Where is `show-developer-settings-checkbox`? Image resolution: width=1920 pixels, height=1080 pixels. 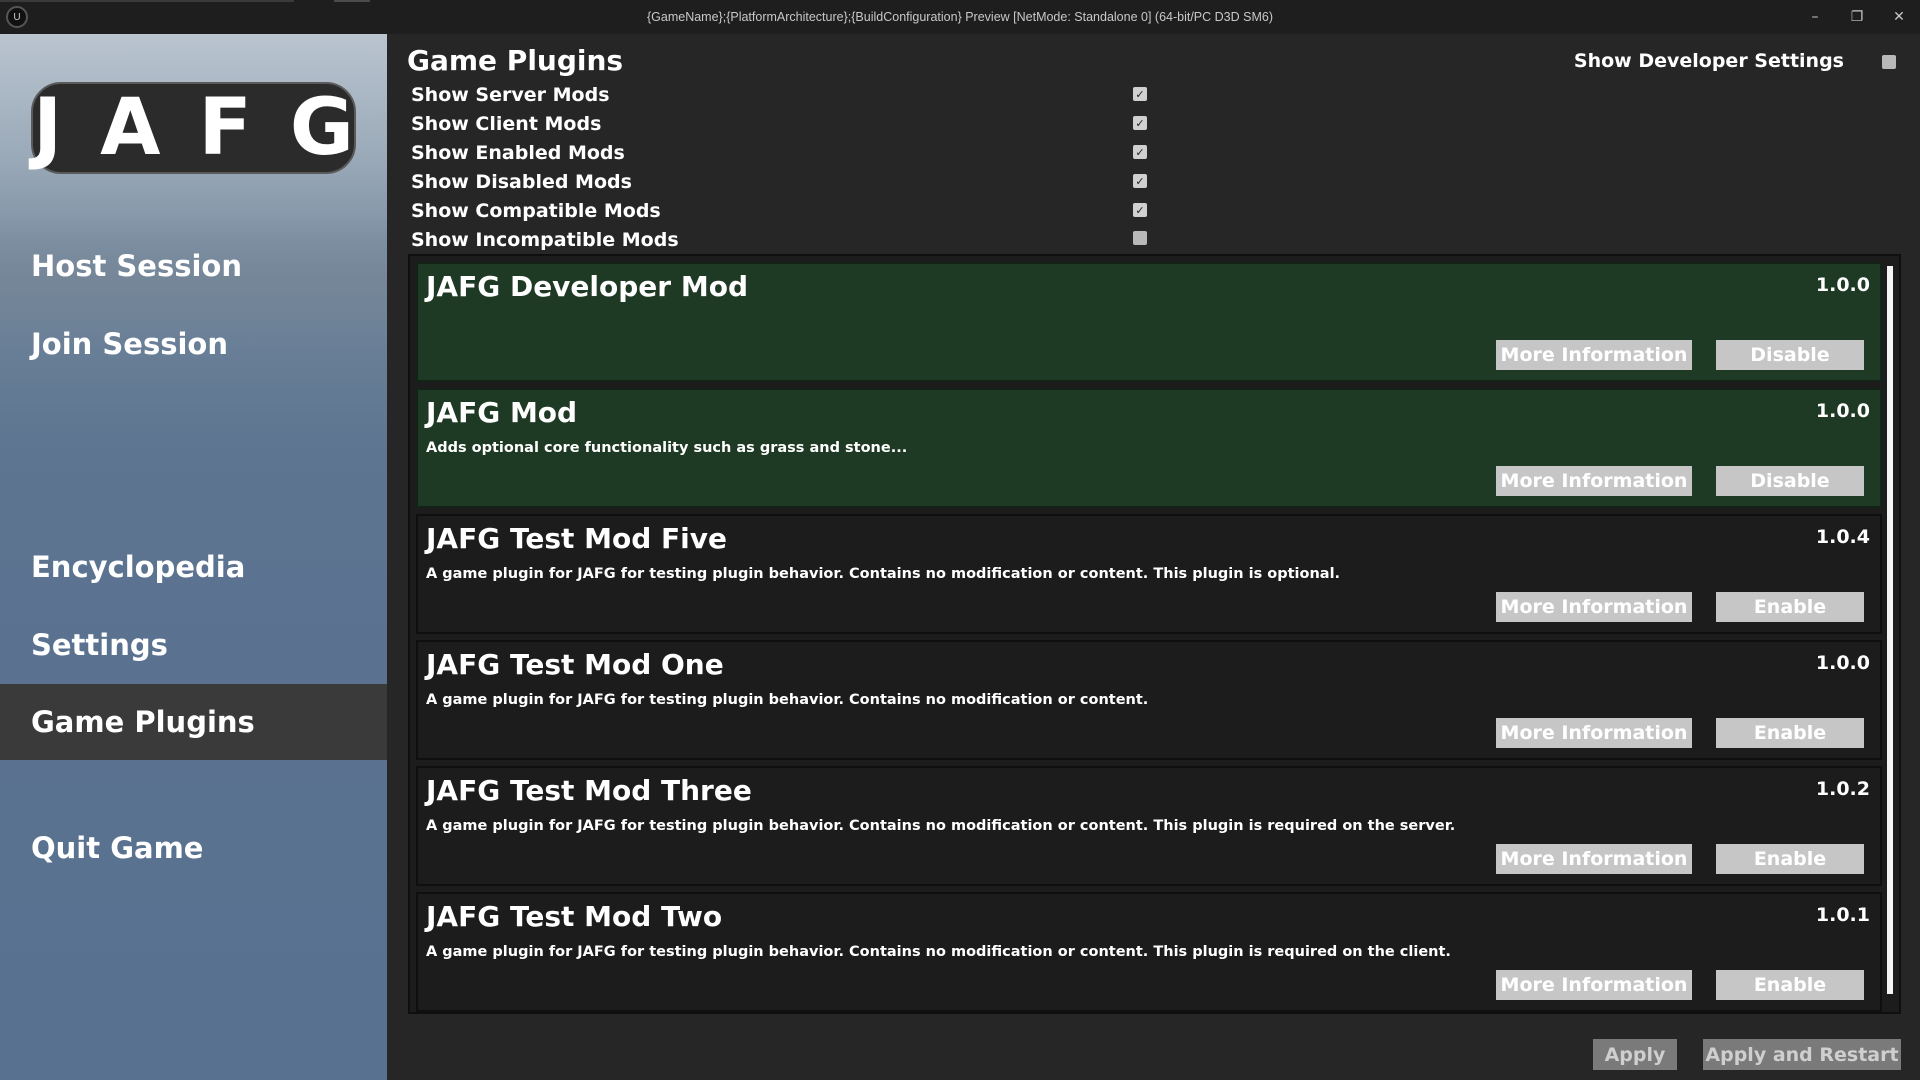
show-developer-settings-checkbox is located at coordinates (1889, 62).